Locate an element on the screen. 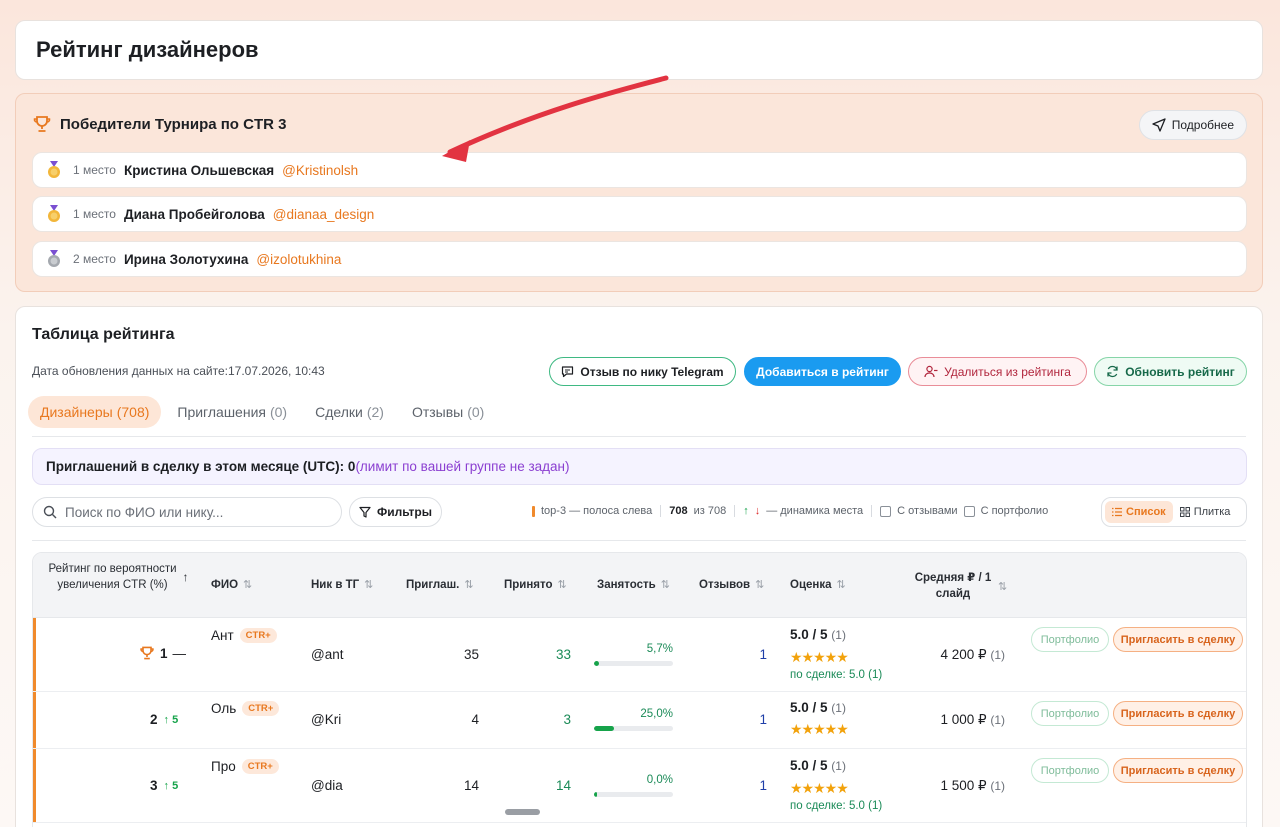 The image size is (1280, 827). tab-reviews: Отзывы (0) is located at coordinates (448, 412).